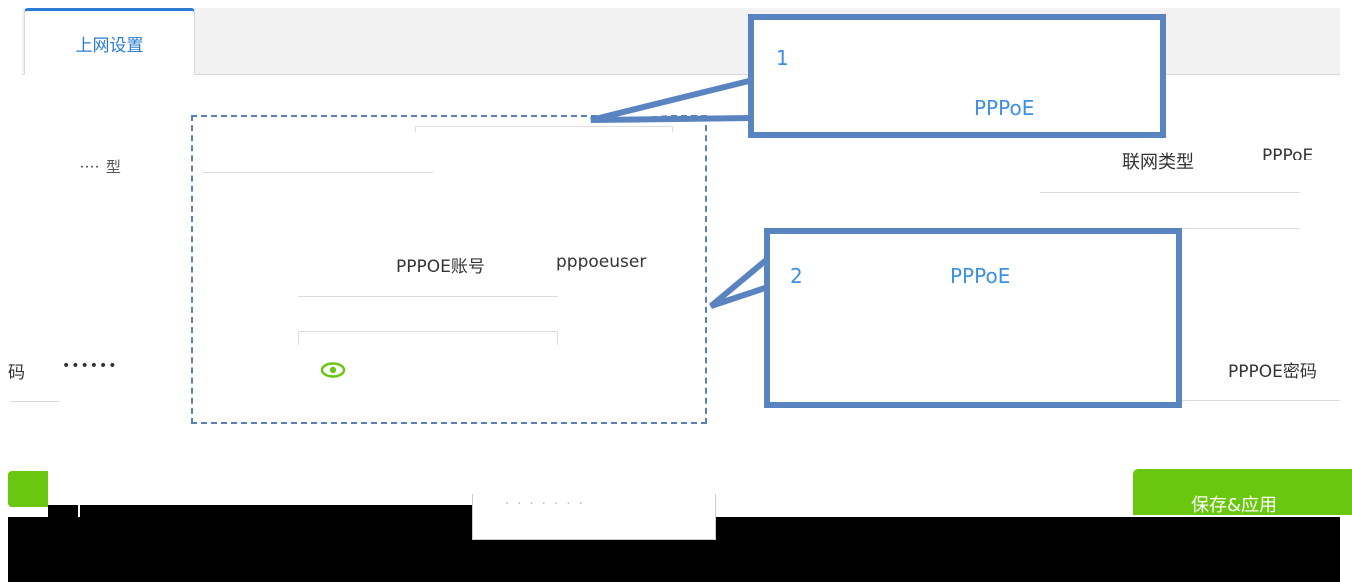  I want to click on callout-1-number: 1, so click(782, 58).